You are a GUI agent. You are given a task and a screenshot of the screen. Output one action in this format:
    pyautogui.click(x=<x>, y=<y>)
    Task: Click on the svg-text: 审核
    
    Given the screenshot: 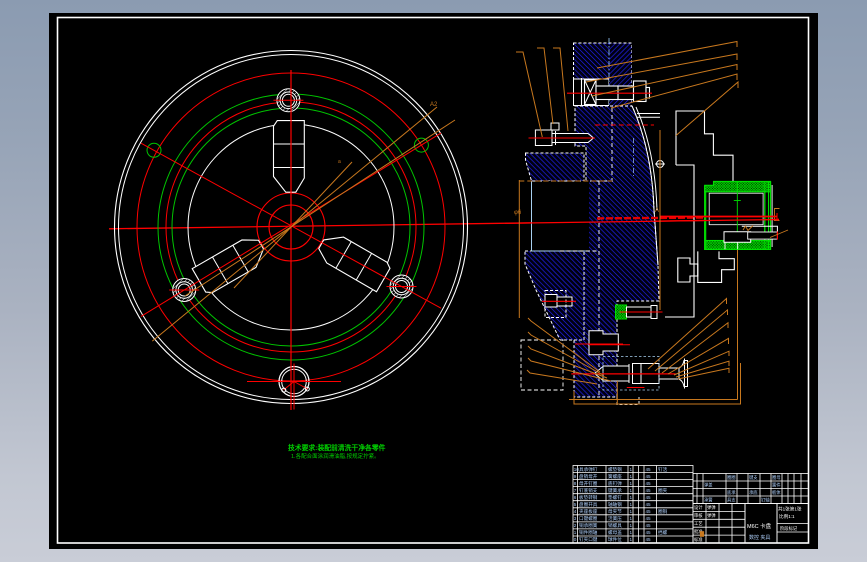 What is the action you would take?
    pyautogui.click(x=698, y=515)
    